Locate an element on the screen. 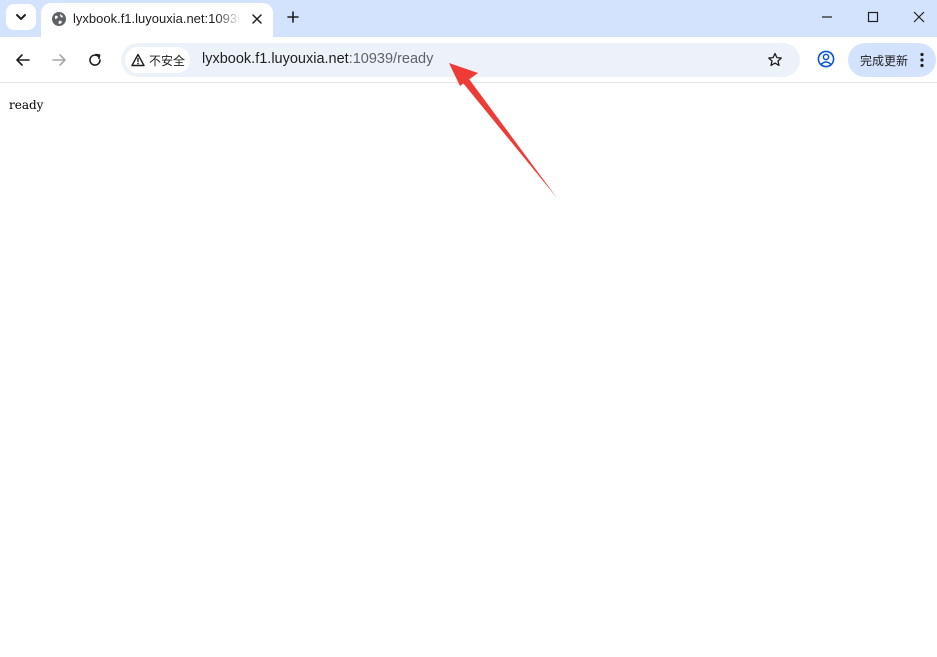  address-bar: 不安全 lyxbook.f1.luyouxia.net:10939/ready is located at coordinates (460, 60).